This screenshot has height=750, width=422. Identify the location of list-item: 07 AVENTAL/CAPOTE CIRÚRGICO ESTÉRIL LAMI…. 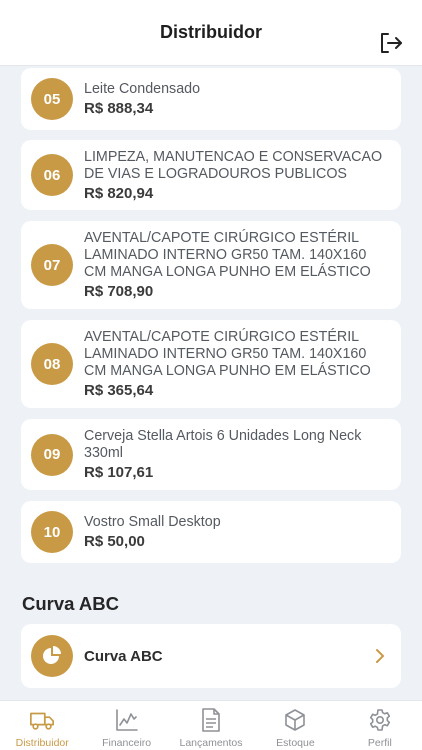
(211, 265).